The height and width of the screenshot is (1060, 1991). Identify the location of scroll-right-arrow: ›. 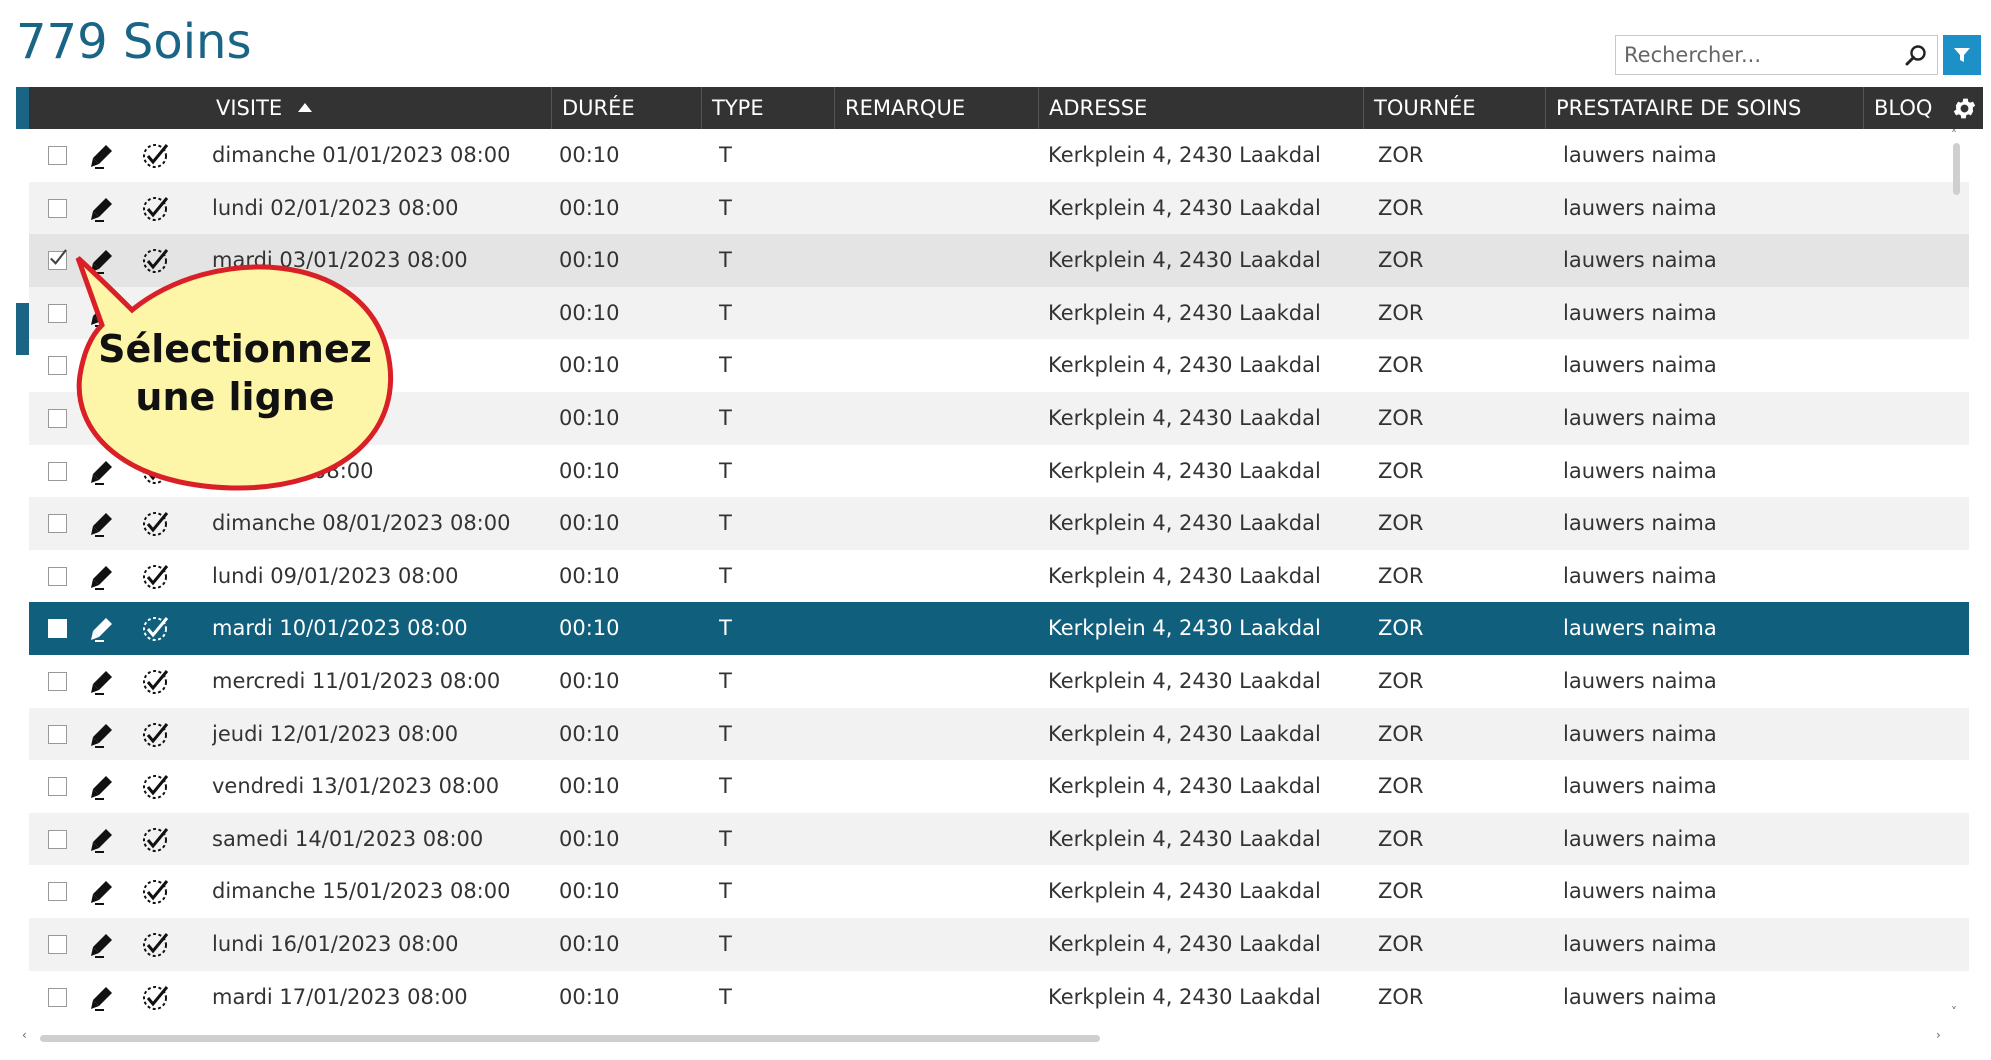
(1938, 1035).